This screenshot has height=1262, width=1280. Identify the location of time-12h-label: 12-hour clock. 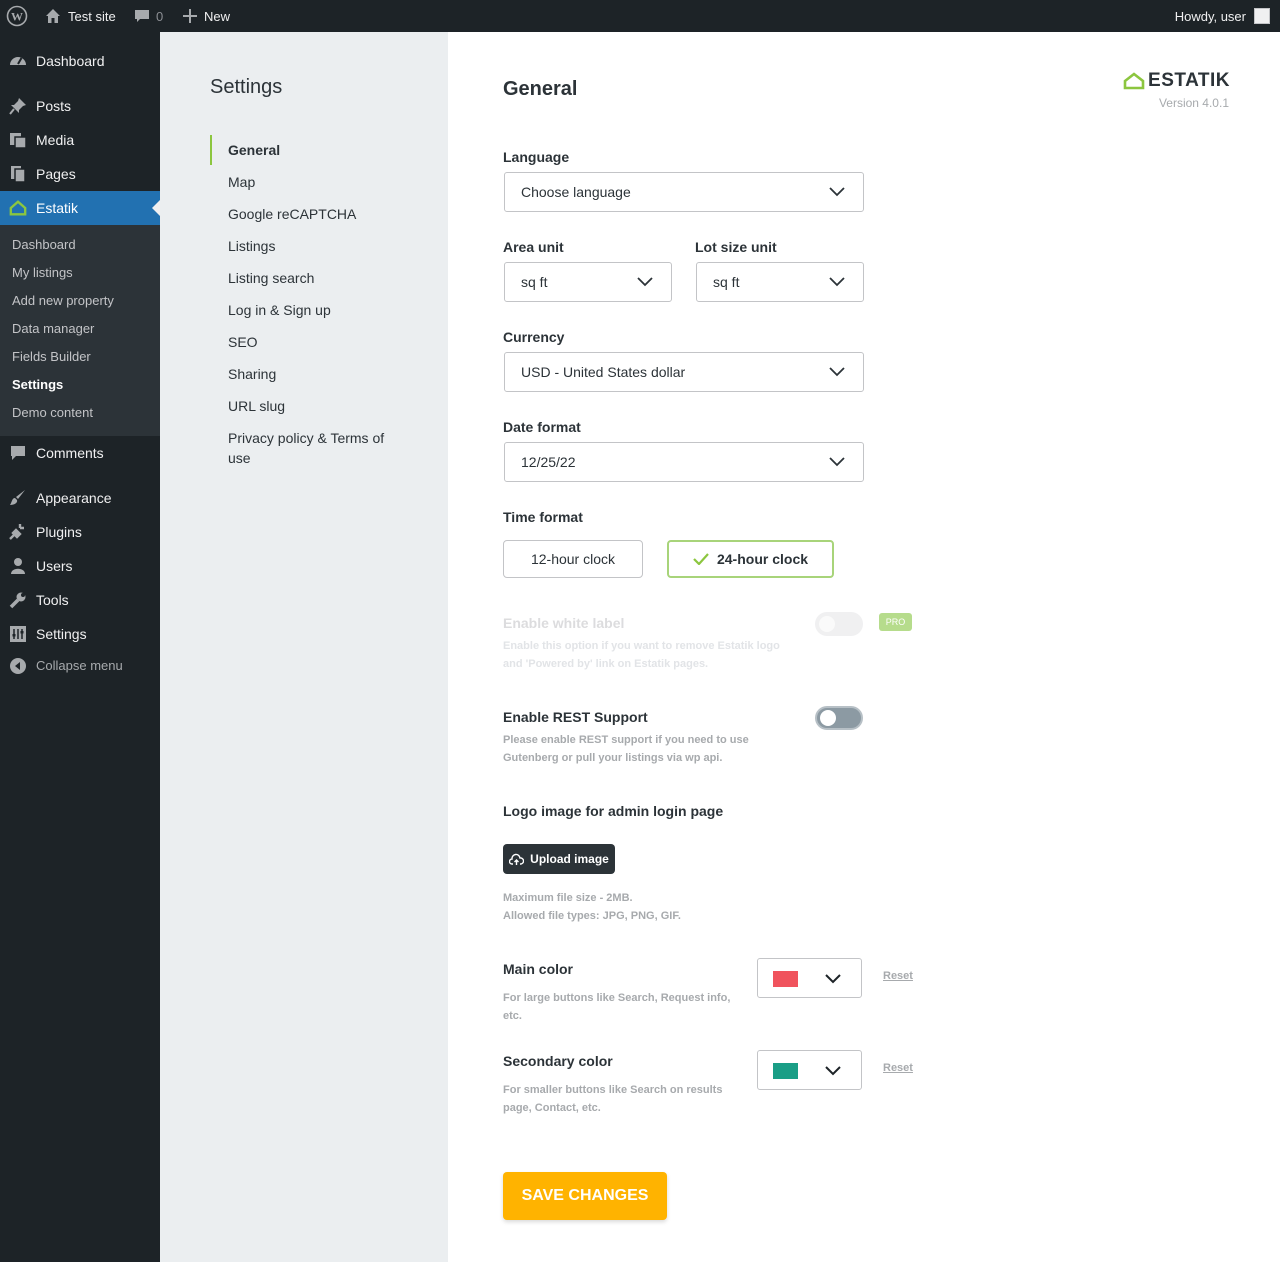
(573, 559).